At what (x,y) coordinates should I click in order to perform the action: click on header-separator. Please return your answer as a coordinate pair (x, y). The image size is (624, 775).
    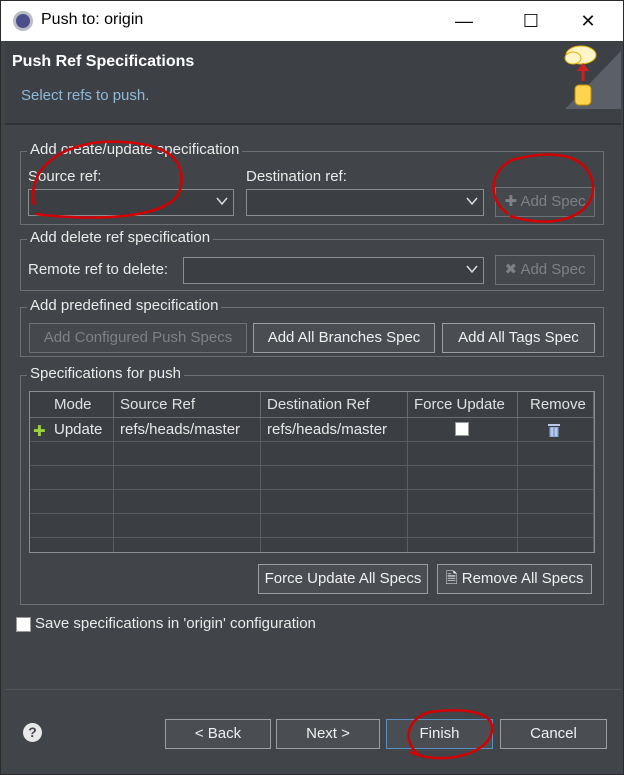
    Looking at the image, I should click on (313, 124).